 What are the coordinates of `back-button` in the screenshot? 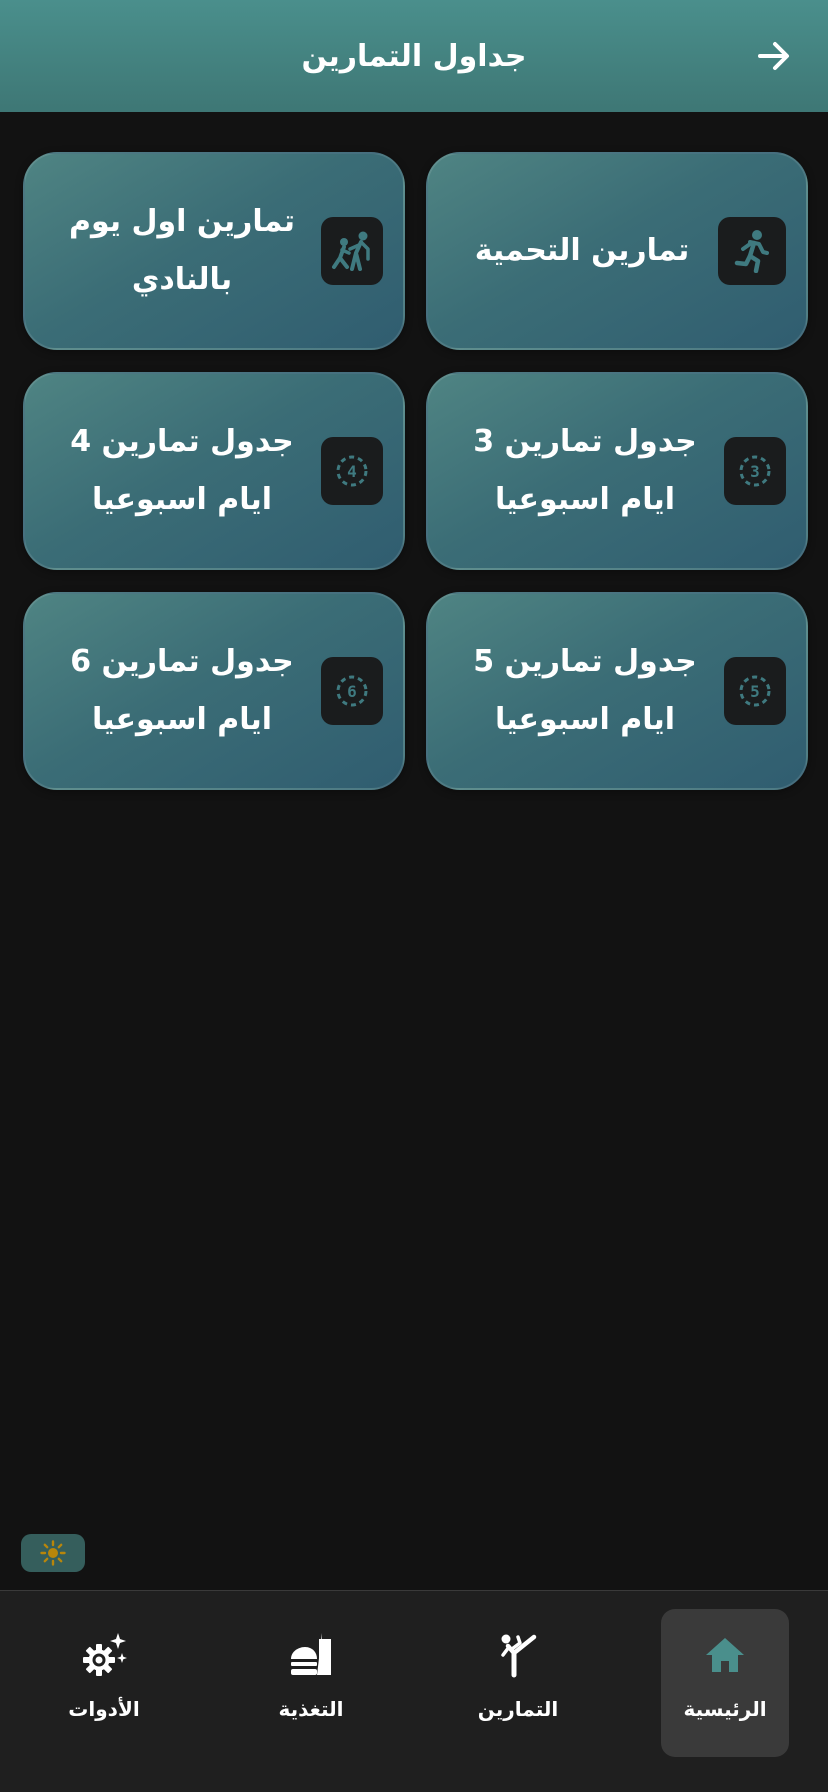 It's located at (774, 56).